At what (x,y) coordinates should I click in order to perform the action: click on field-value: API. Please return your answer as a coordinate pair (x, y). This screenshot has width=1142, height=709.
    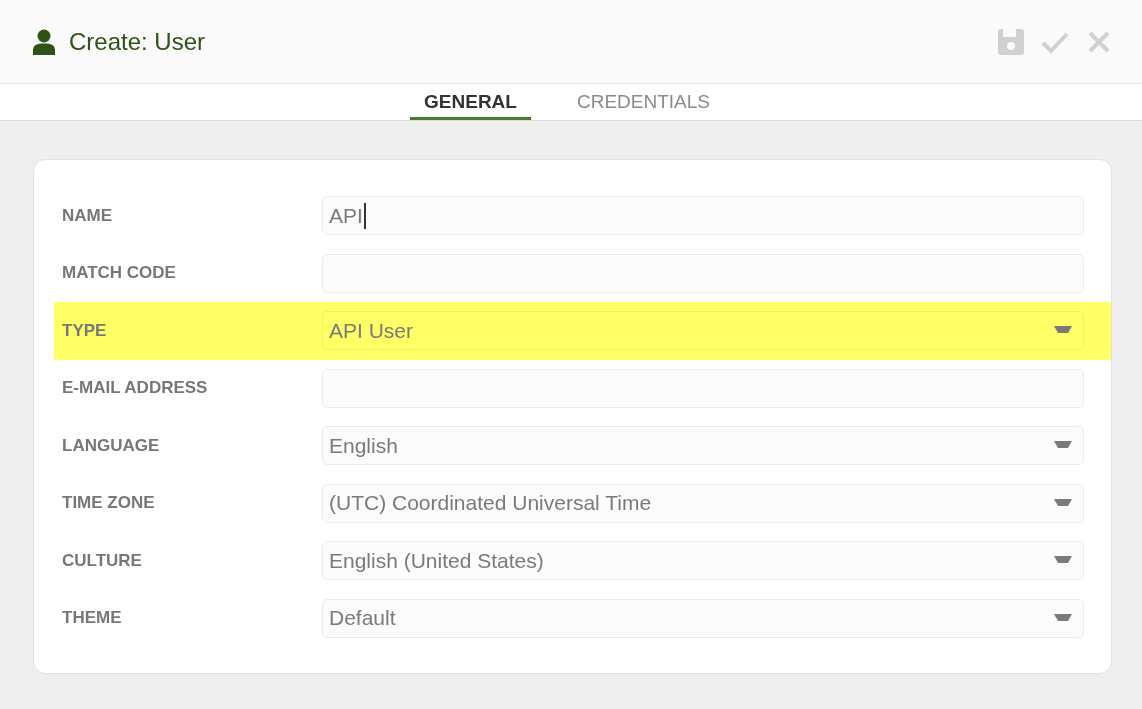
    Looking at the image, I should click on (346, 215).